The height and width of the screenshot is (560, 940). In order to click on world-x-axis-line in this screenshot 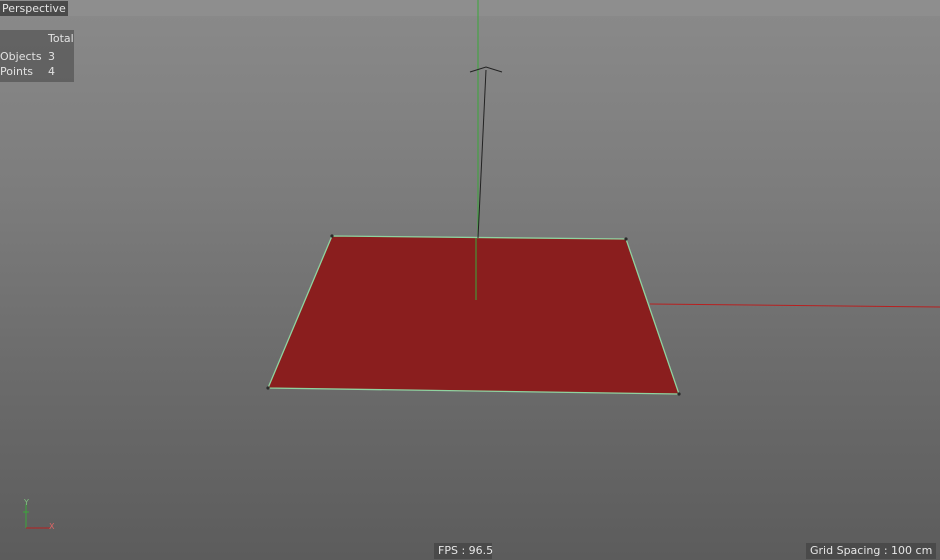, I will do `click(794, 305)`.